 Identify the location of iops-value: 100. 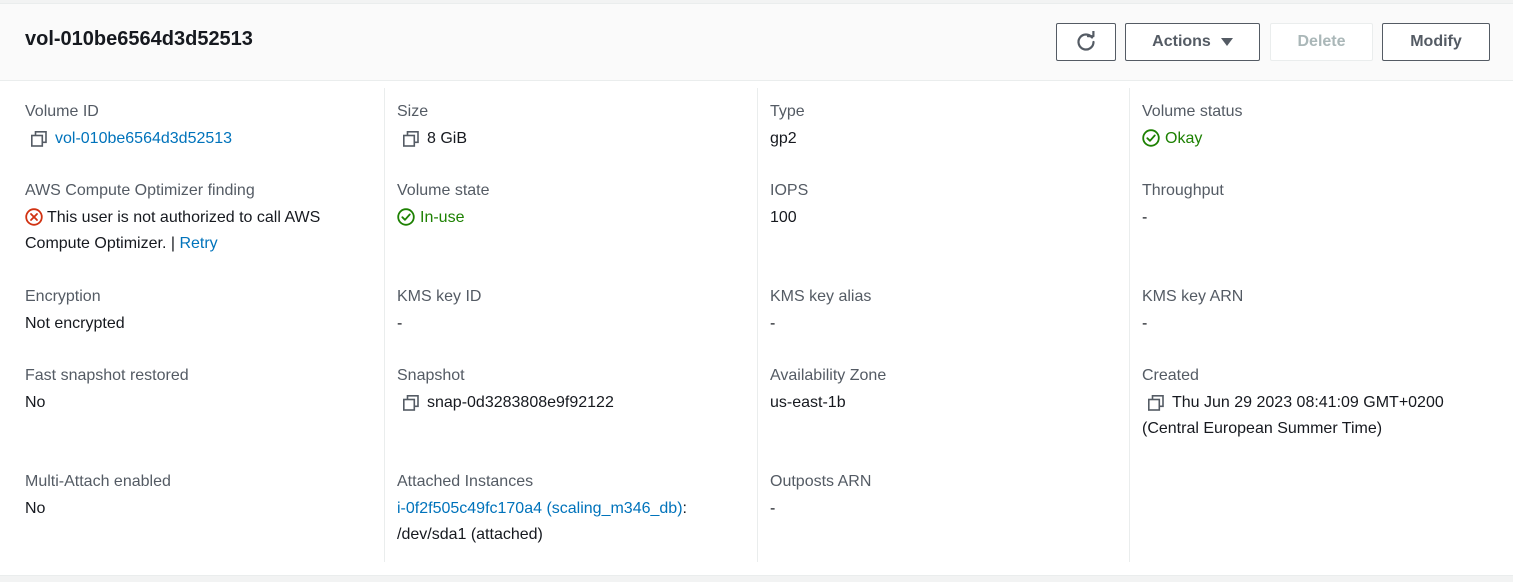
(783, 217).